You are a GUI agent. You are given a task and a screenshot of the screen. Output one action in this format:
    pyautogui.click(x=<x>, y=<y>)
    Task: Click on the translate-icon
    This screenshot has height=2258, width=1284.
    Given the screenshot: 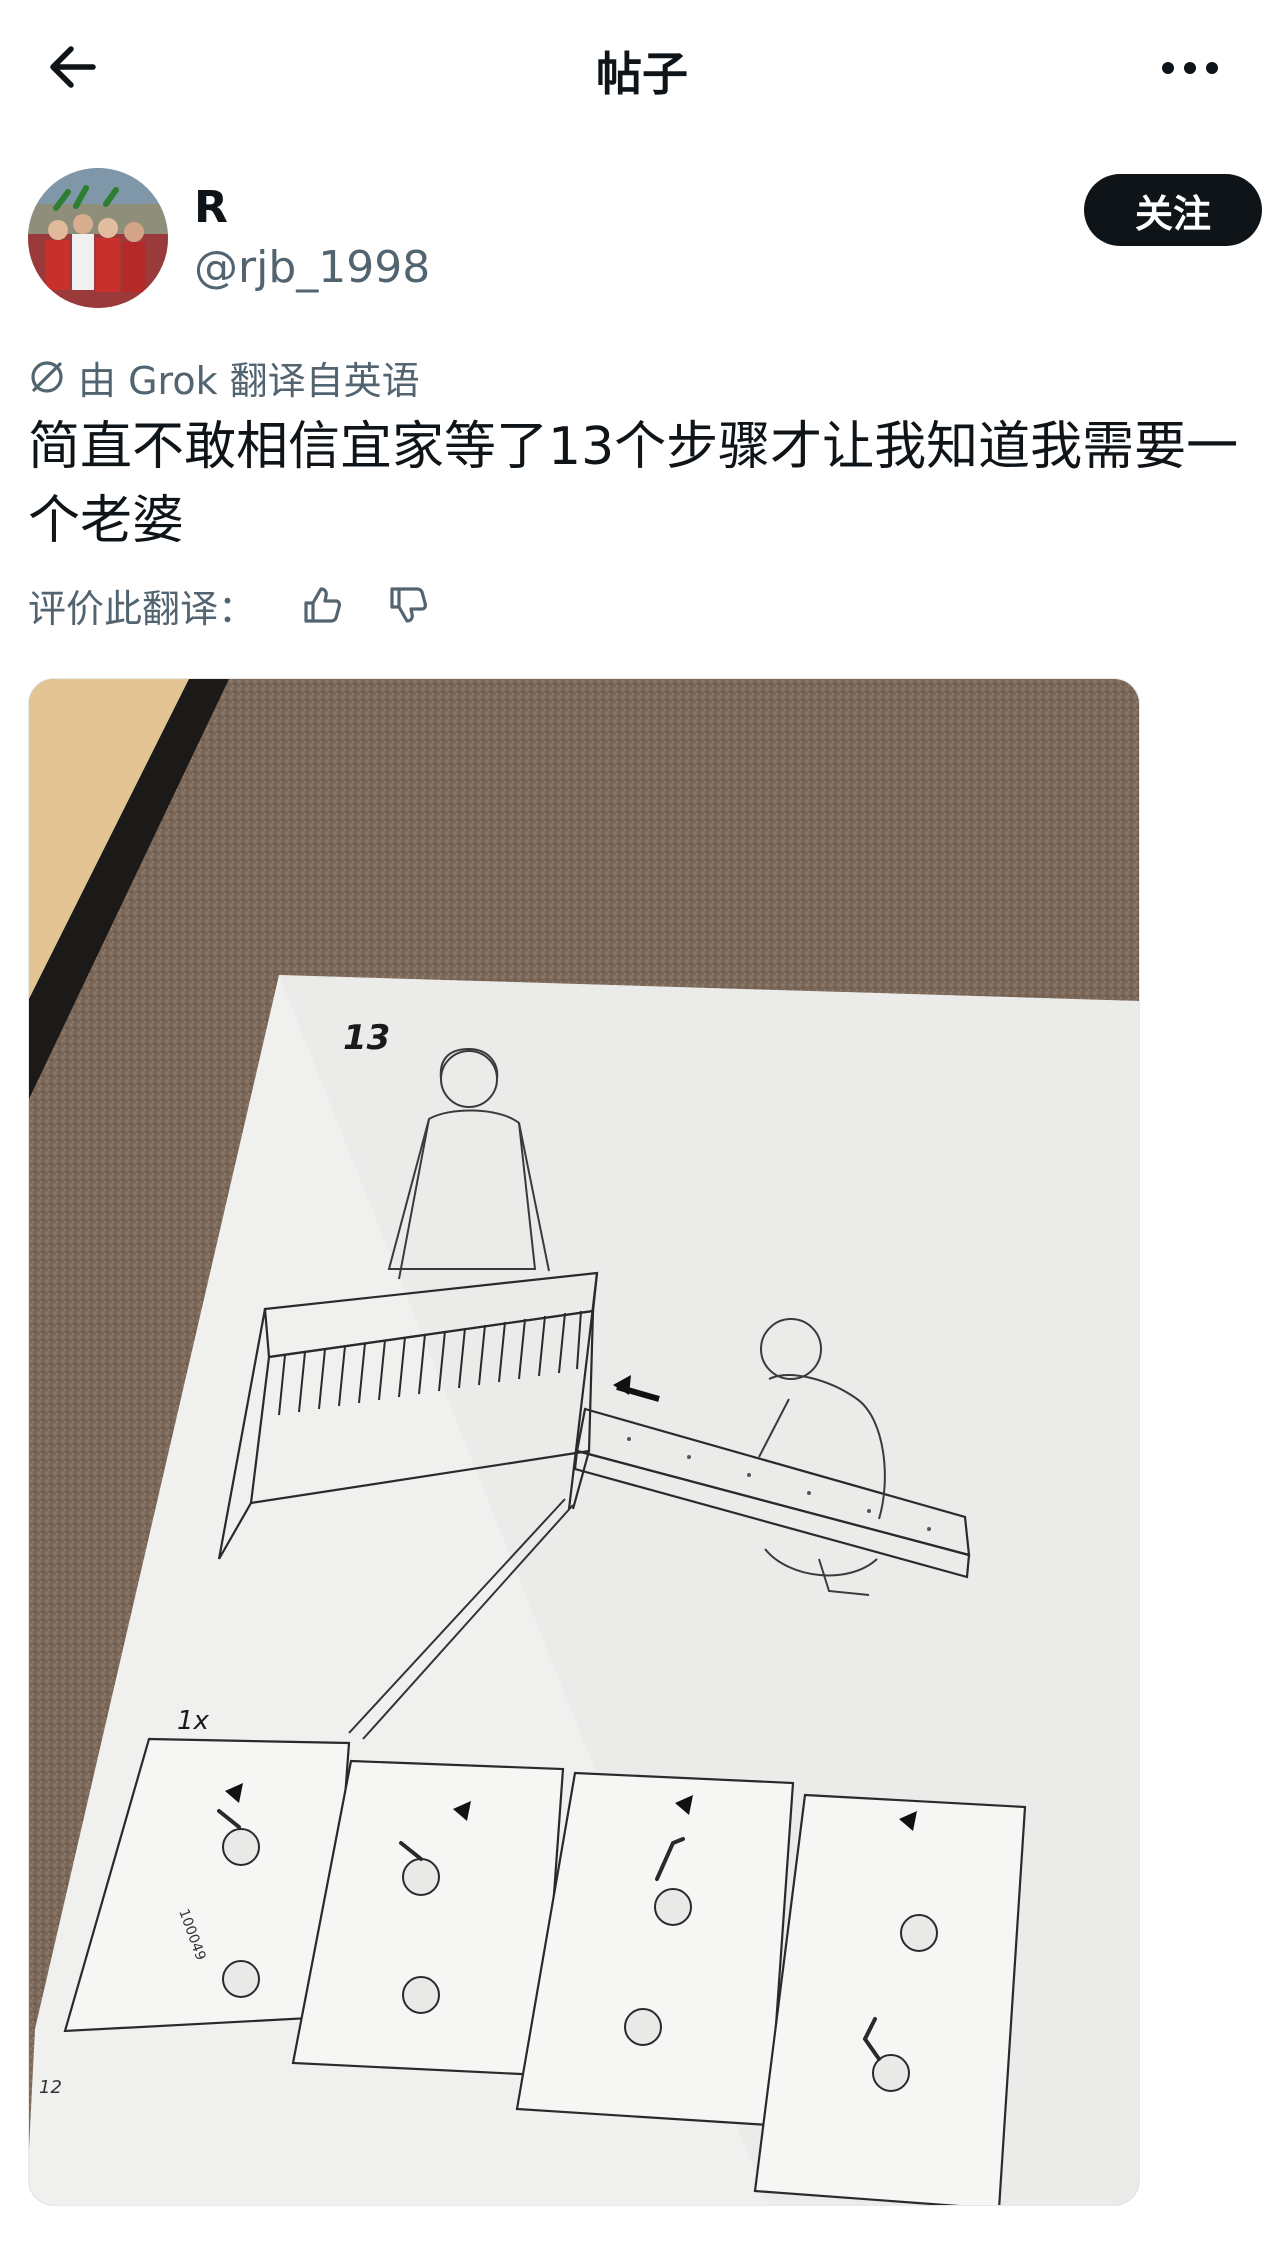 What is the action you would take?
    pyautogui.click(x=48, y=377)
    